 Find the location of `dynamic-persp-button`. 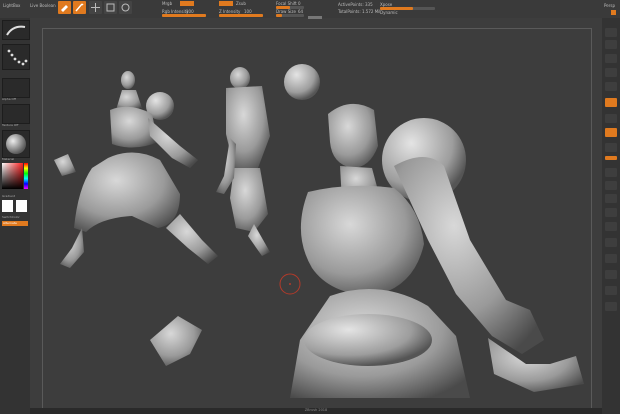

dynamic-persp-button is located at coordinates (611, 118).